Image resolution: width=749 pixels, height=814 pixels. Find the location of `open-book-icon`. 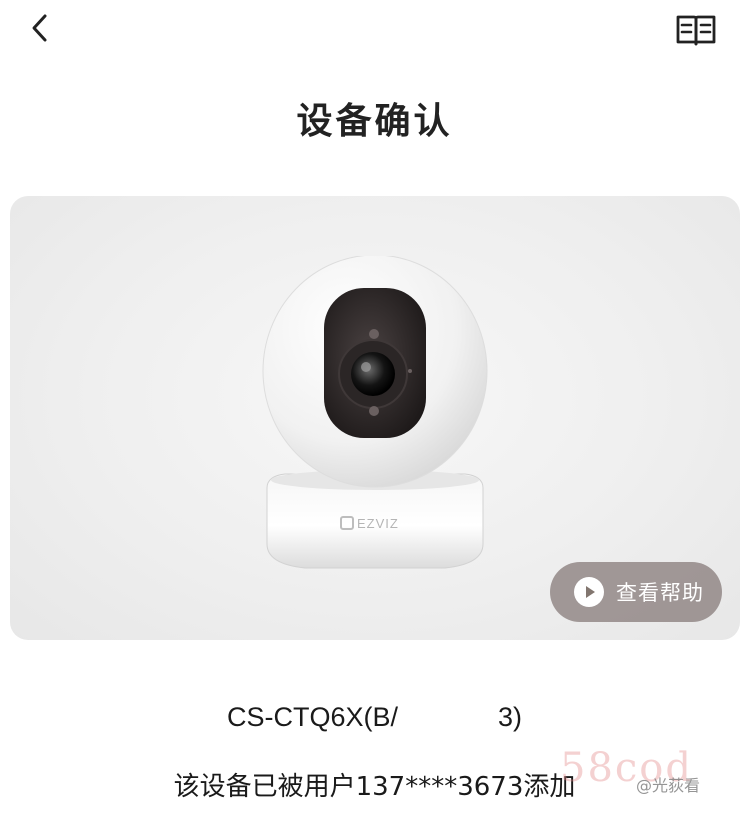

open-book-icon is located at coordinates (696, 30).